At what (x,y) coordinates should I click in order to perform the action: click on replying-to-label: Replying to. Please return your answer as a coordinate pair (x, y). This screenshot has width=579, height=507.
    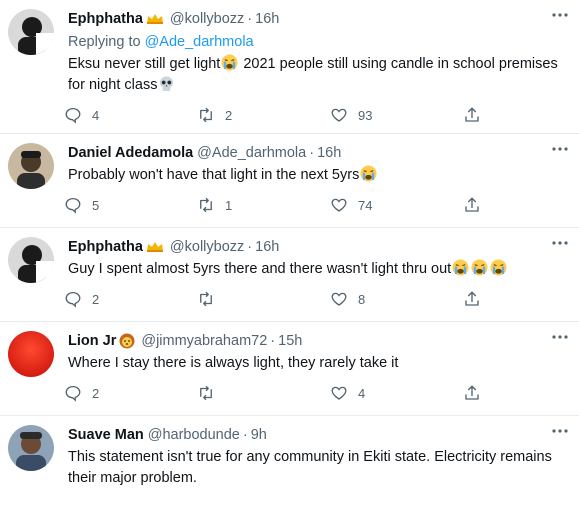
    Looking at the image, I should click on (106, 42).